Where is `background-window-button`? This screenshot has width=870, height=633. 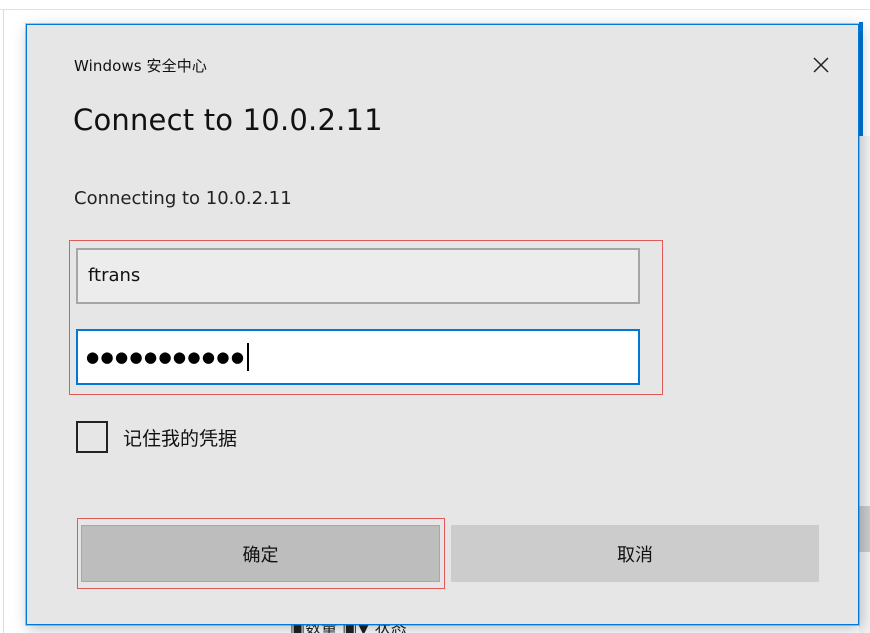 background-window-button is located at coordinates (864, 529).